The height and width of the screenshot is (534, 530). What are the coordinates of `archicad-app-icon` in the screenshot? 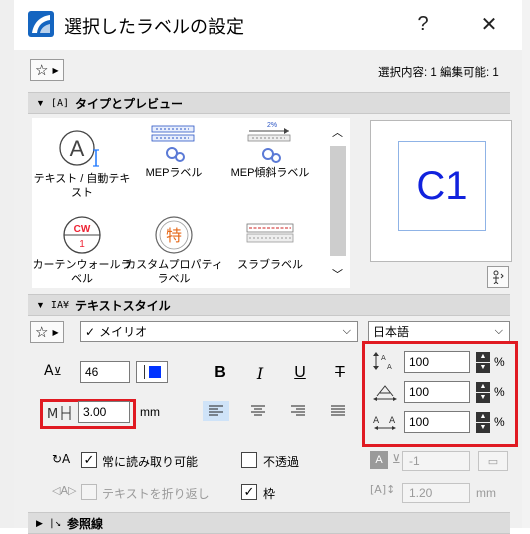 It's located at (41, 24).